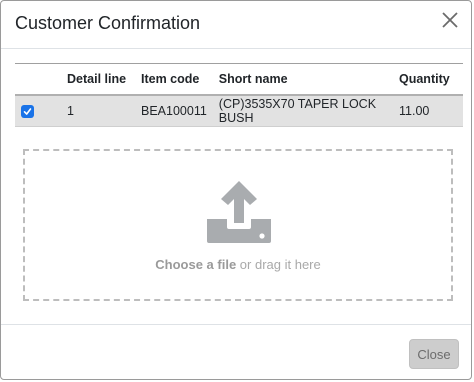 Image resolution: width=474 pixels, height=382 pixels. What do you see at coordinates (98, 111) in the screenshot?
I see `cell-detail-line: 1` at bounding box center [98, 111].